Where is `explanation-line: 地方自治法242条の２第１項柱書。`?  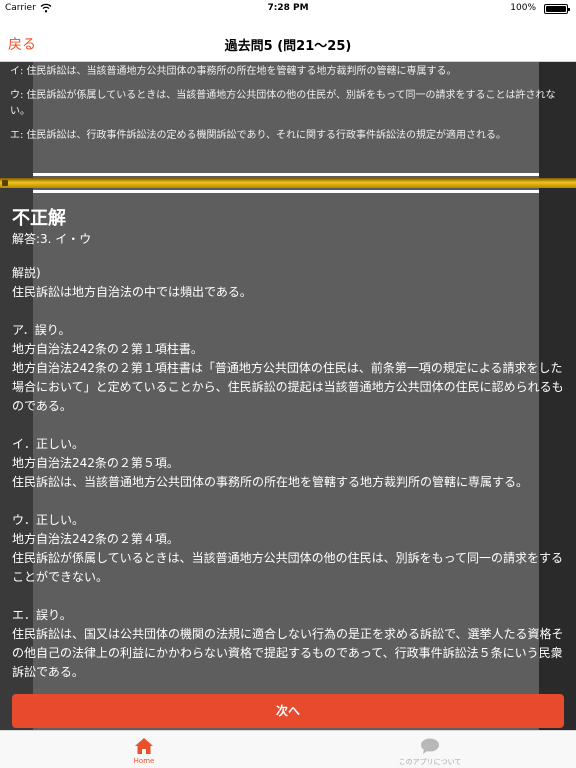 explanation-line: 地方自治法242条の２第１項柱書。 is located at coordinates (107, 349).